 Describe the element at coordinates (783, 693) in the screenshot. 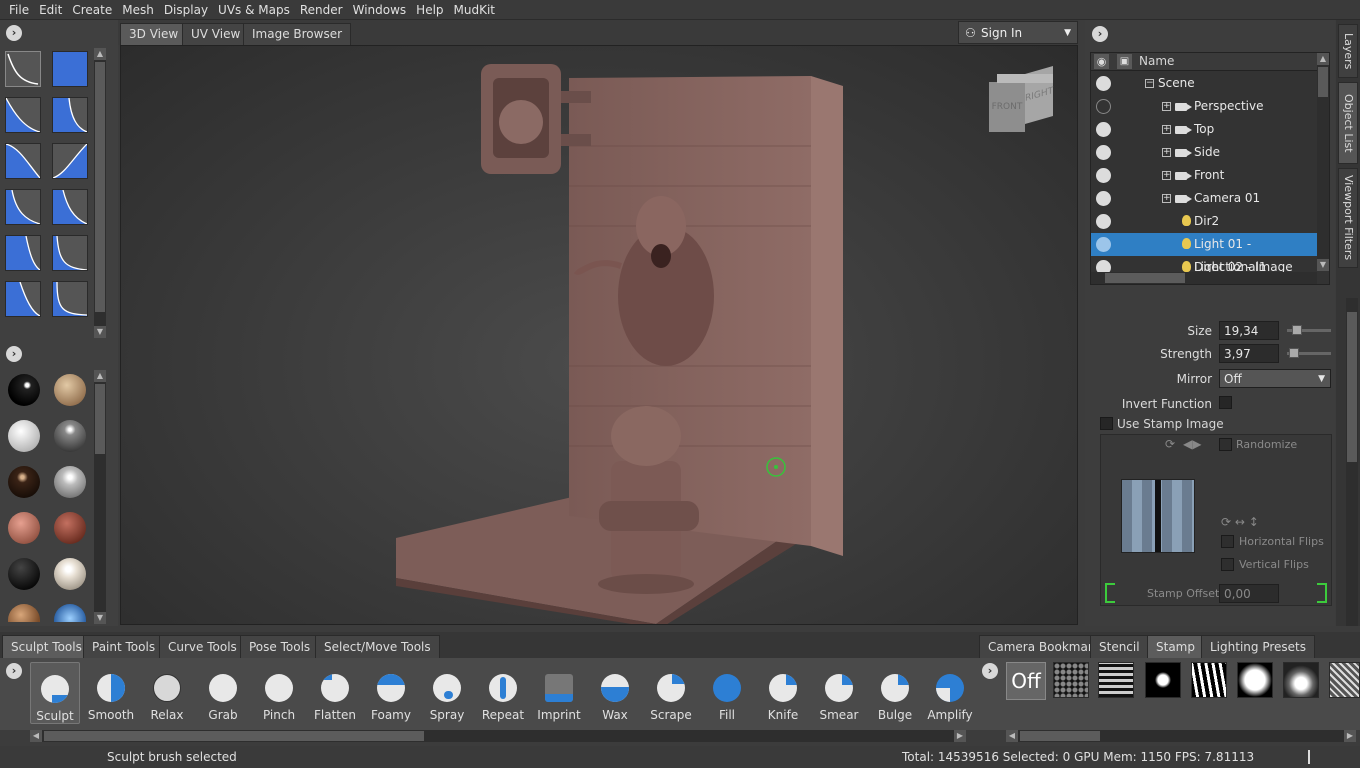

I see `tool-knife: Knife` at that location.